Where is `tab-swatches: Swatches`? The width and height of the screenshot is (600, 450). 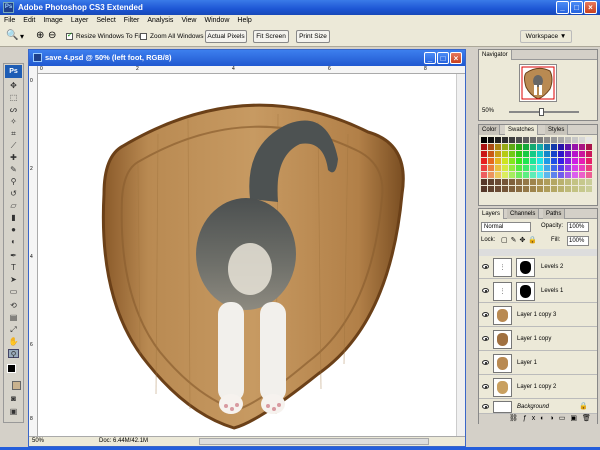 tab-swatches: Swatches is located at coordinates (522, 130).